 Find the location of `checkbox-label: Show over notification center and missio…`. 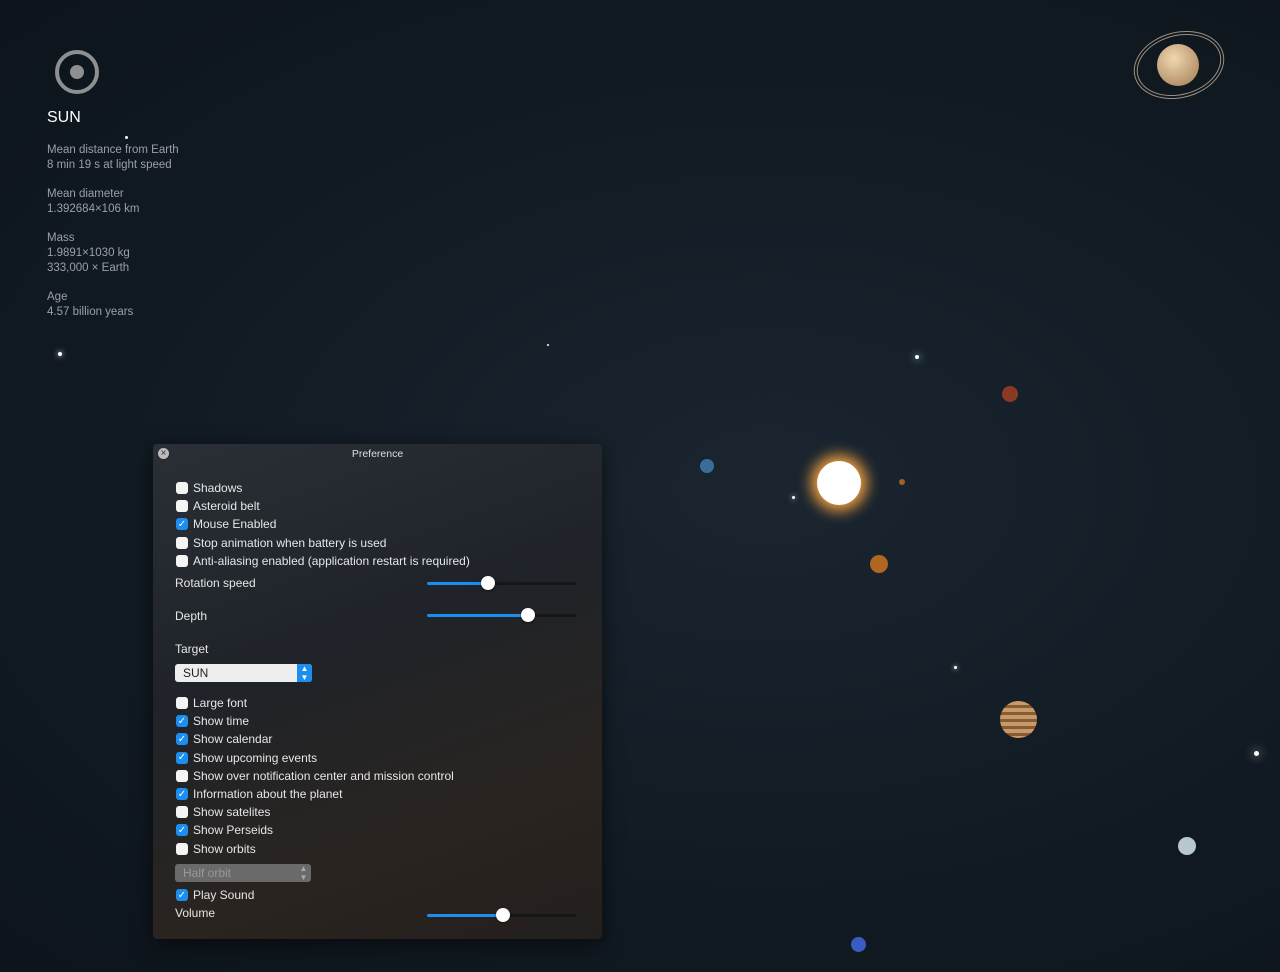

checkbox-label: Show over notification center and missio… is located at coordinates (323, 775).